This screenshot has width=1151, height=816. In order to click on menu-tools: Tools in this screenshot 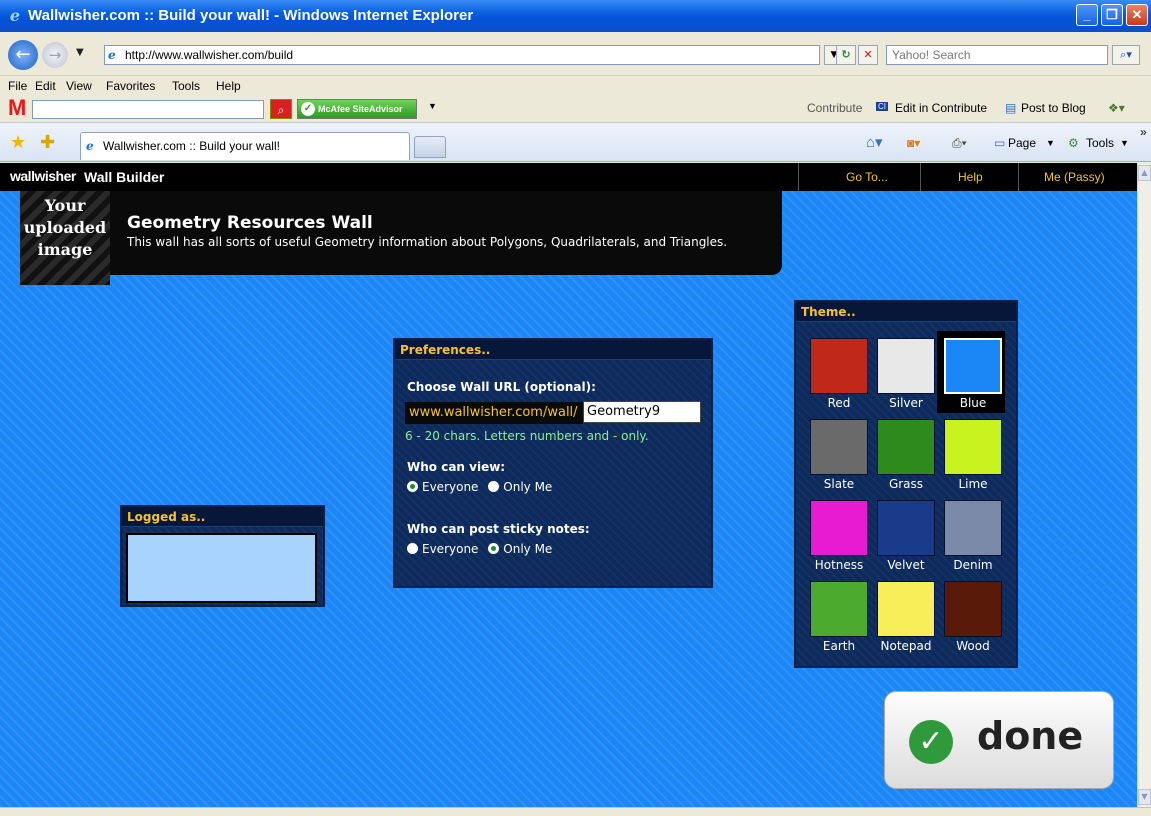, I will do `click(186, 86)`.